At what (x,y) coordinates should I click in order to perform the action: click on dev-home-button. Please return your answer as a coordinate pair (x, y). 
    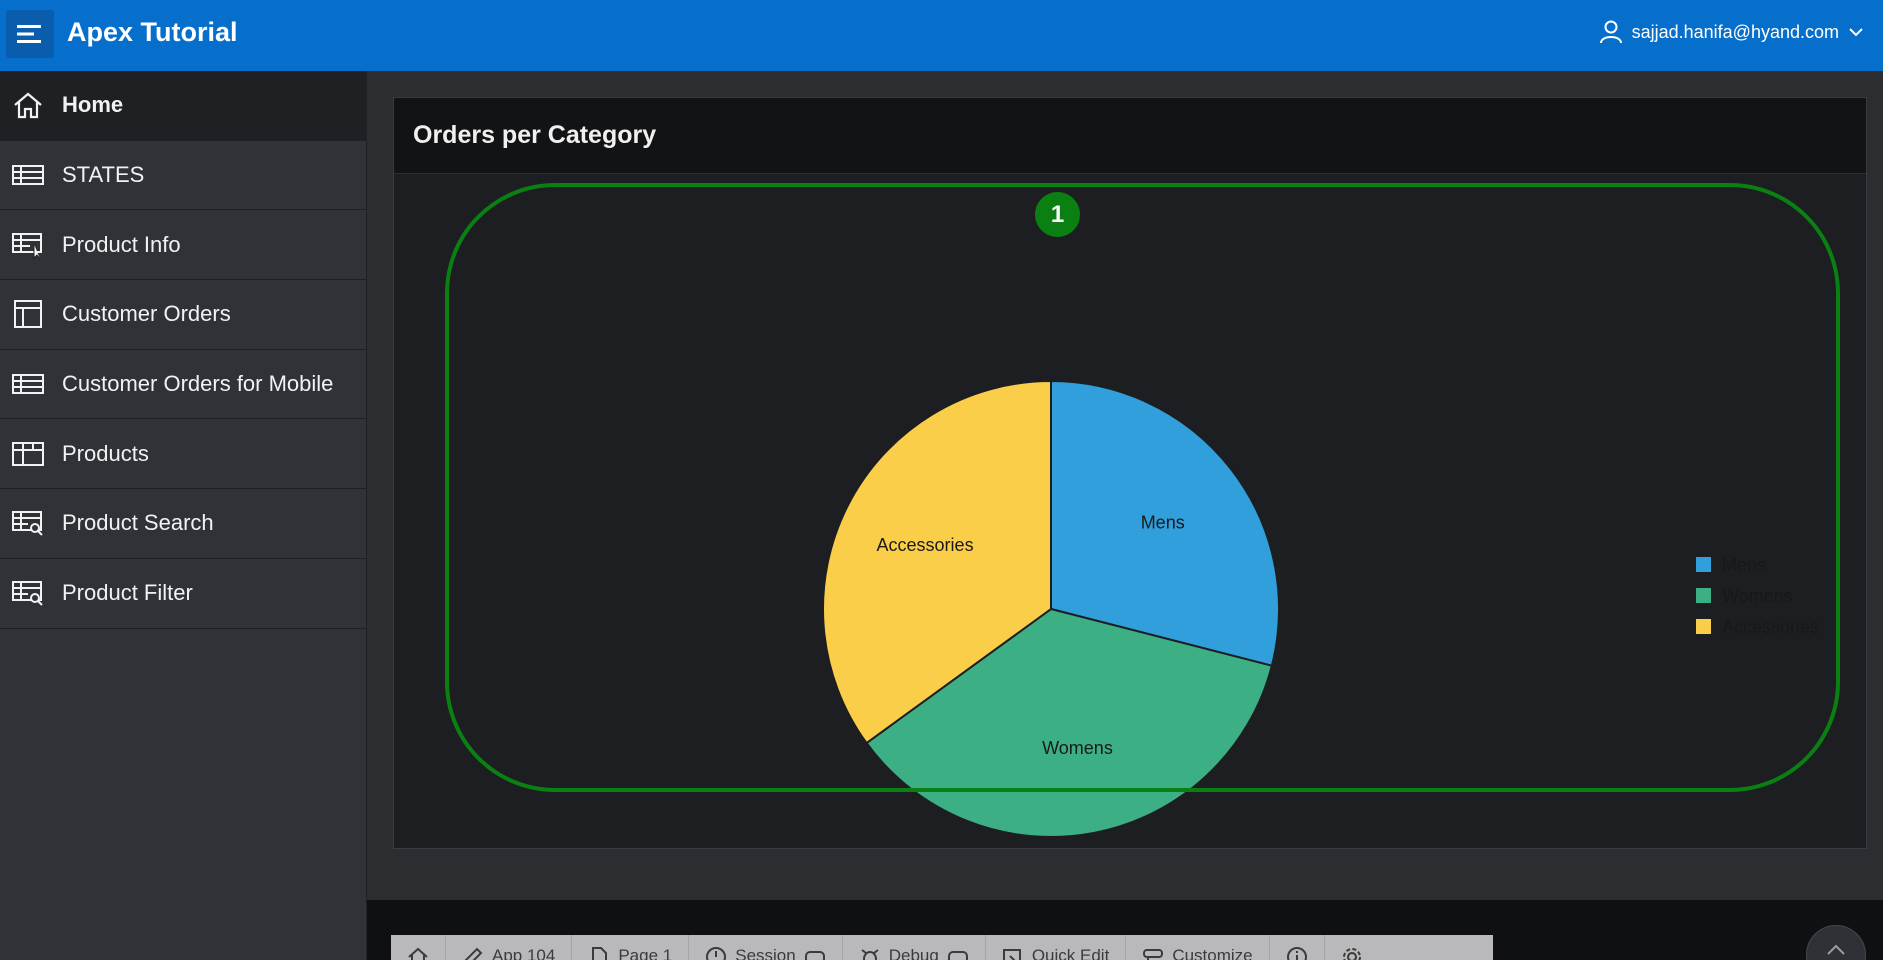
    Looking at the image, I should click on (418, 947).